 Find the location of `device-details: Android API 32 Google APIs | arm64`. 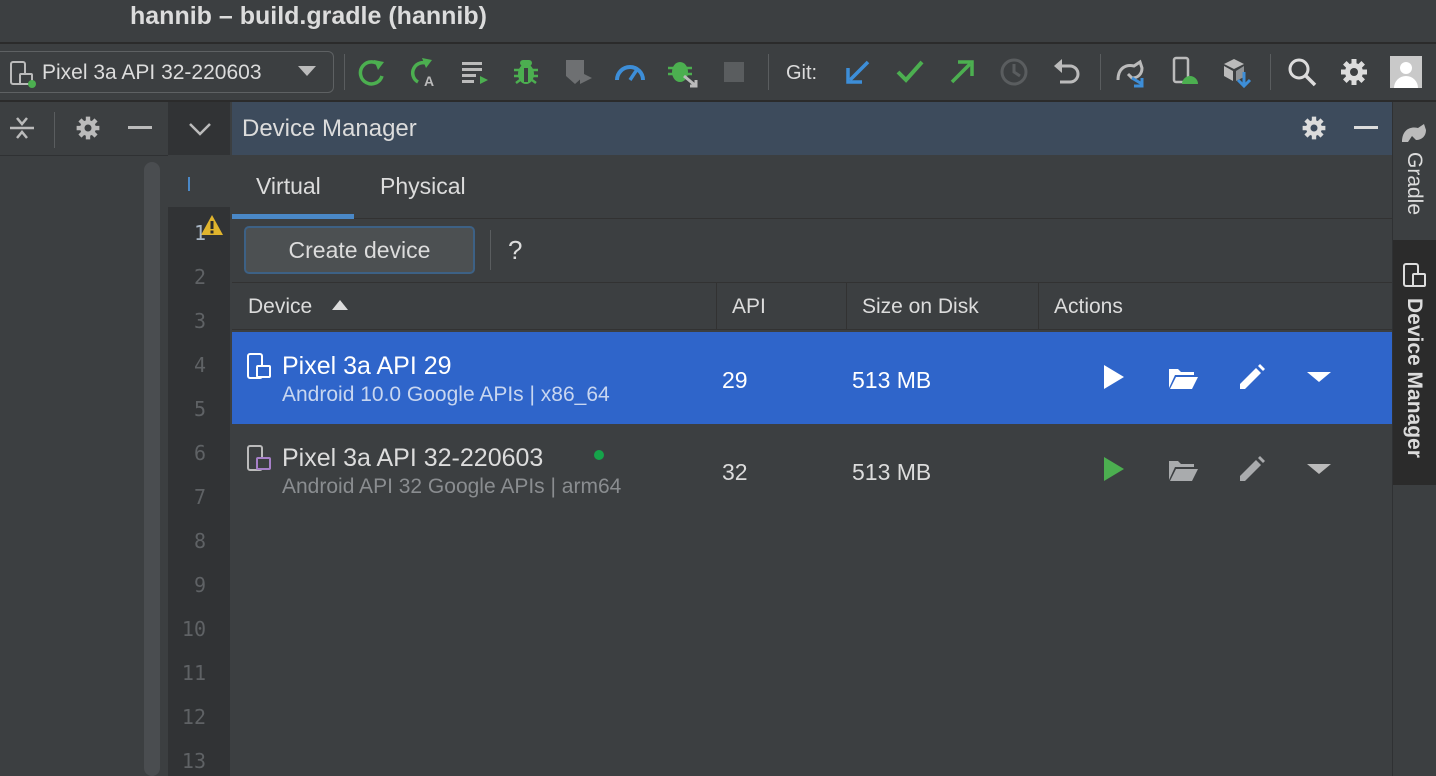

device-details: Android API 32 Google APIs | arm64 is located at coordinates (452, 486).